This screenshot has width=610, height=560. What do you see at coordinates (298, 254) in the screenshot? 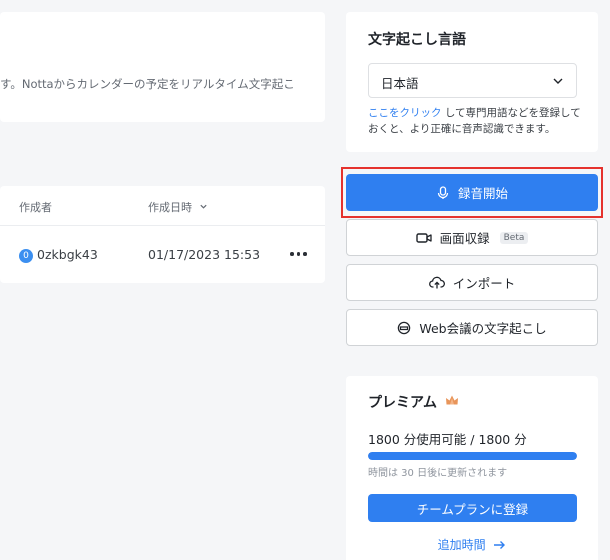
I see `more-options-icon` at bounding box center [298, 254].